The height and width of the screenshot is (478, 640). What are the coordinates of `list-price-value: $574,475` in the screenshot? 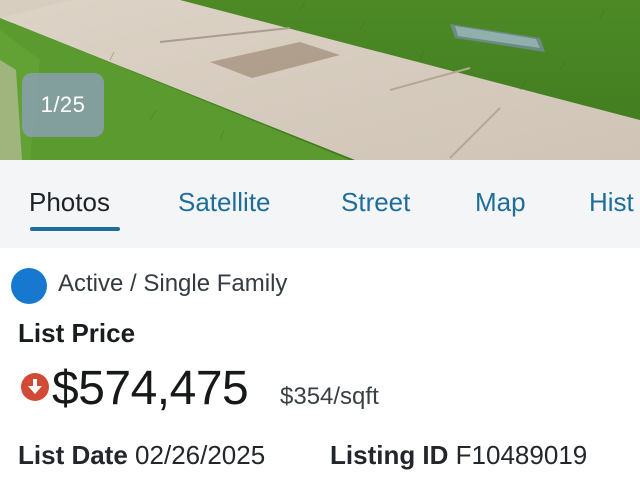 It's located at (150, 388).